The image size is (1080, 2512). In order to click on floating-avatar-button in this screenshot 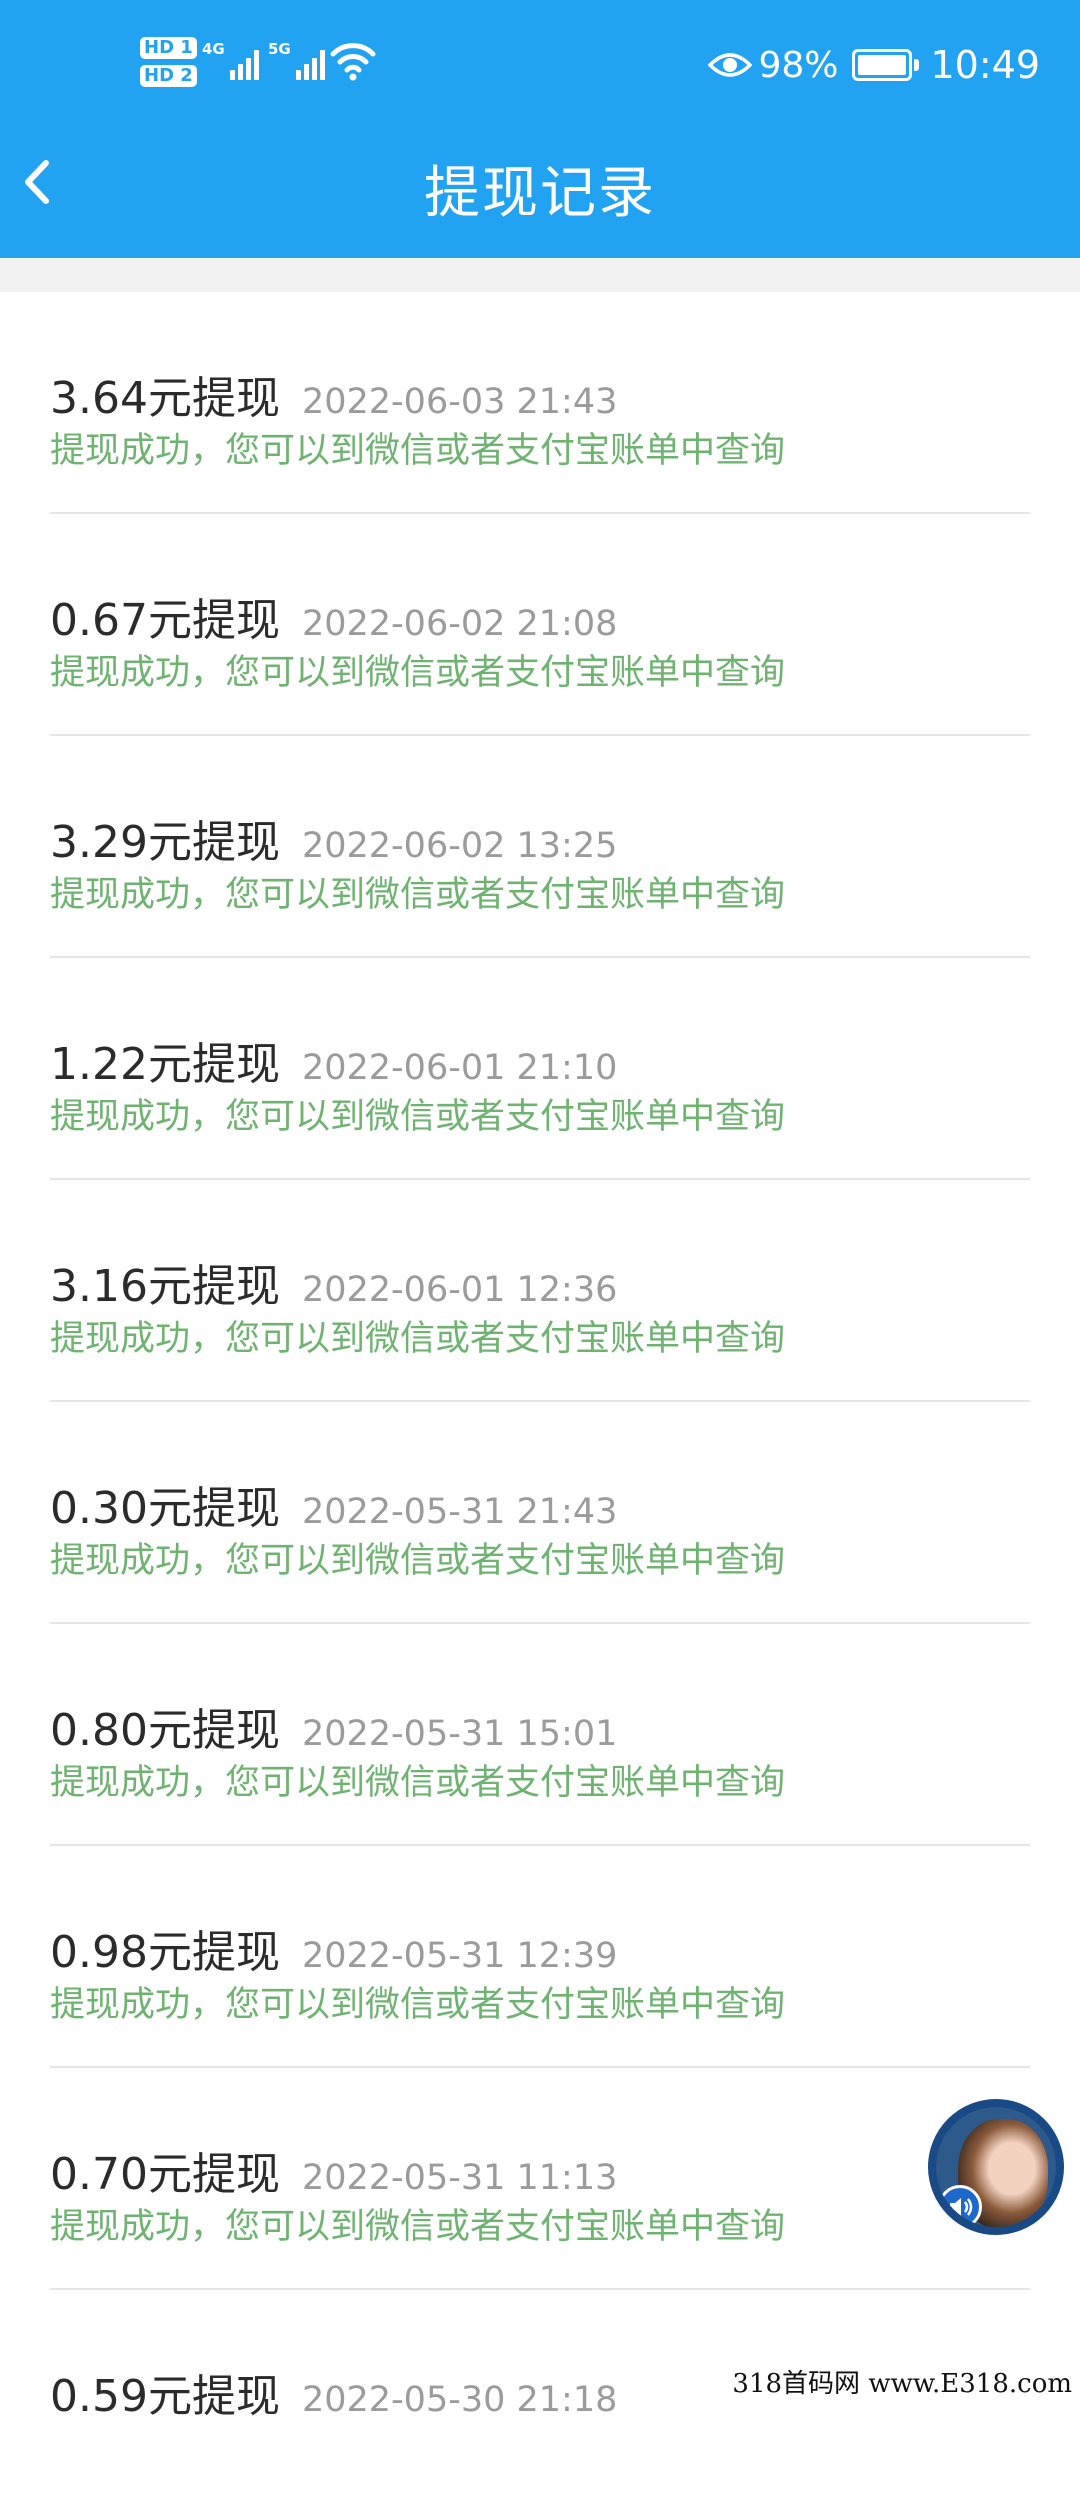, I will do `click(996, 2167)`.